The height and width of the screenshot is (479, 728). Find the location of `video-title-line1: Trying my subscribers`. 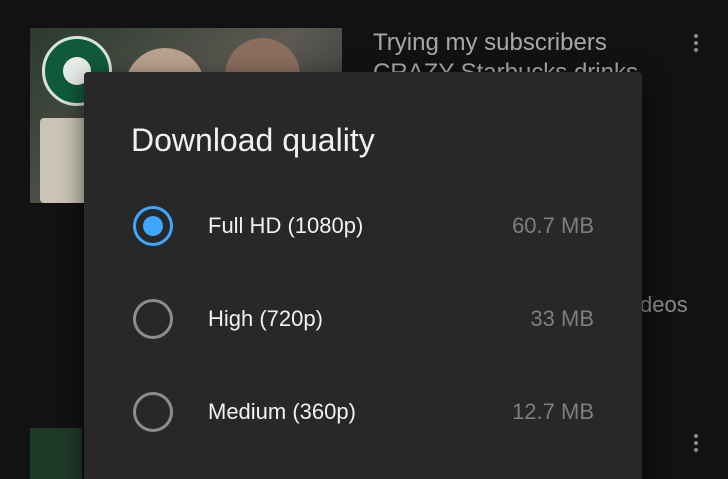

video-title-line1: Trying my subscribers is located at coordinates (490, 42).